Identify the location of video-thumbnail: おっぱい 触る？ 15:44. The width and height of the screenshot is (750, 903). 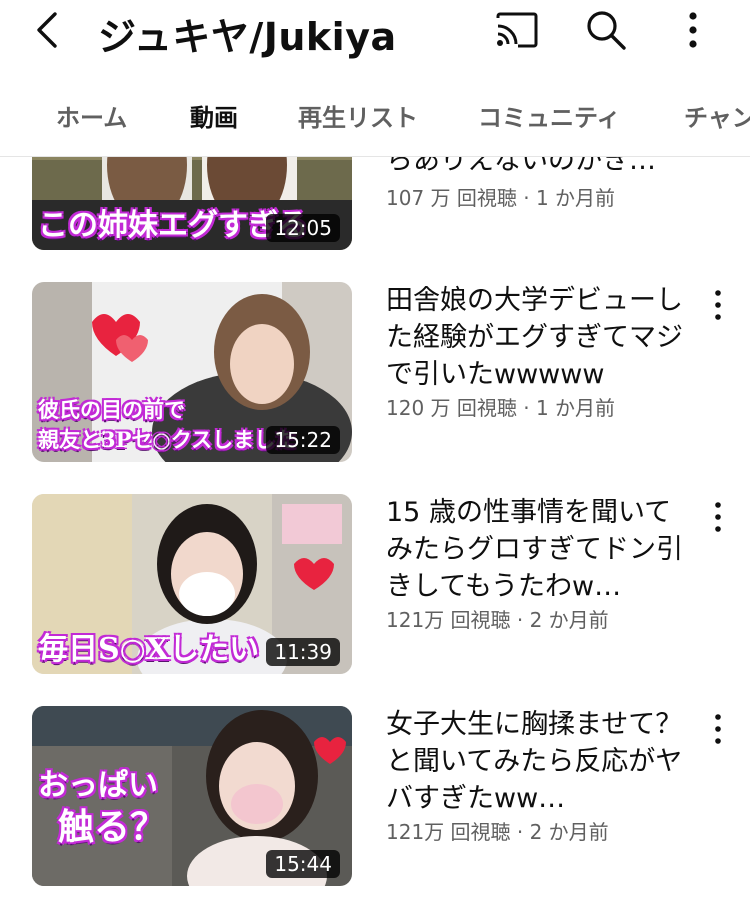
(192, 796).